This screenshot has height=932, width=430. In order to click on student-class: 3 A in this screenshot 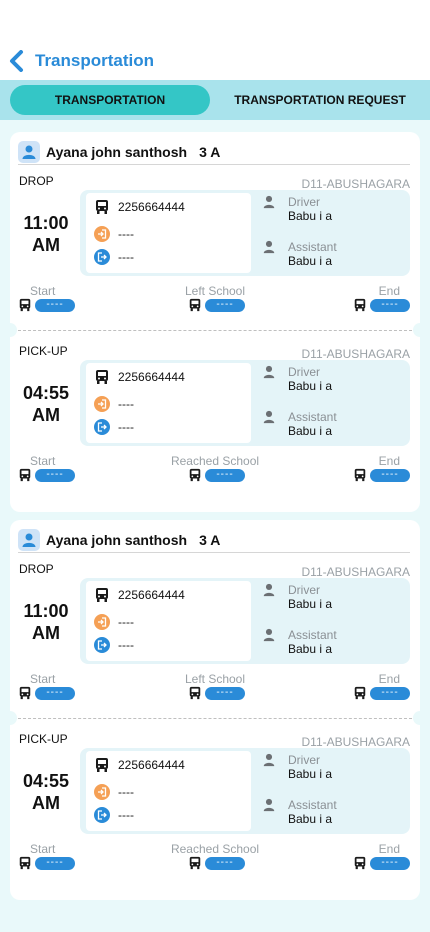, I will do `click(210, 539)`.